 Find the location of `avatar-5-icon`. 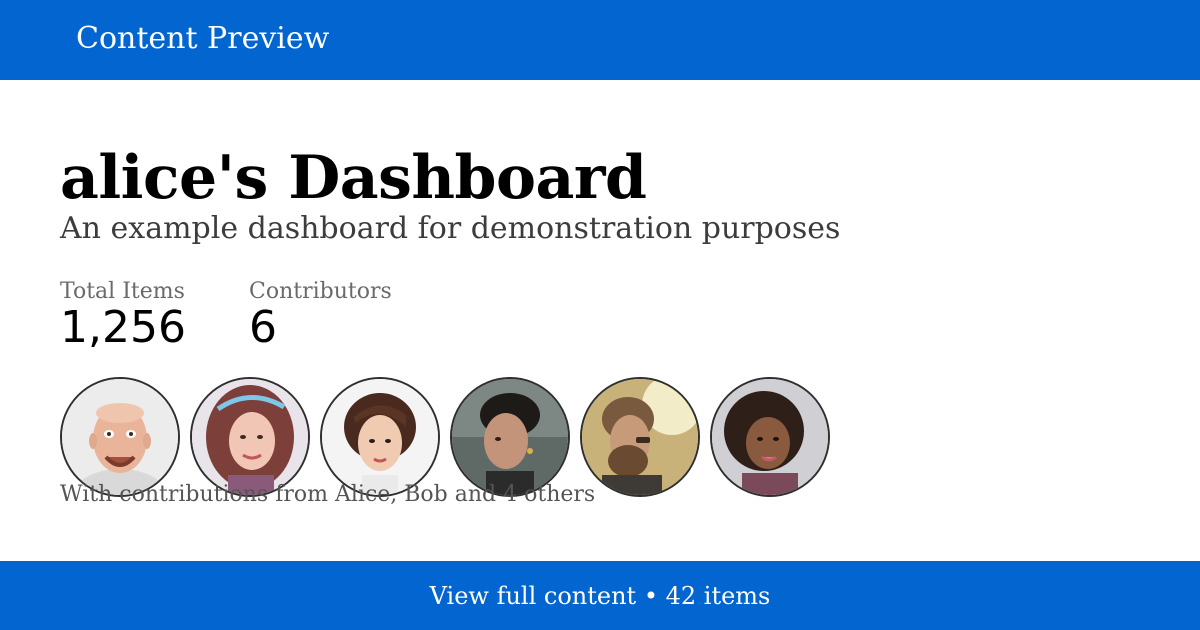

avatar-5-icon is located at coordinates (640, 437).